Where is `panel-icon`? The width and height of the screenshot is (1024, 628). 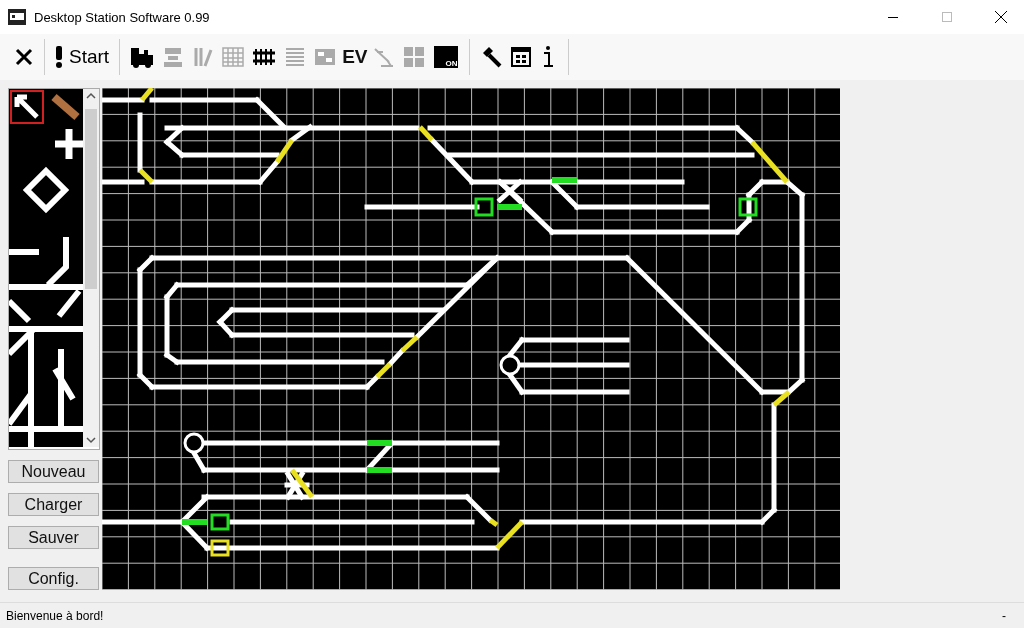
panel-icon is located at coordinates (325, 57).